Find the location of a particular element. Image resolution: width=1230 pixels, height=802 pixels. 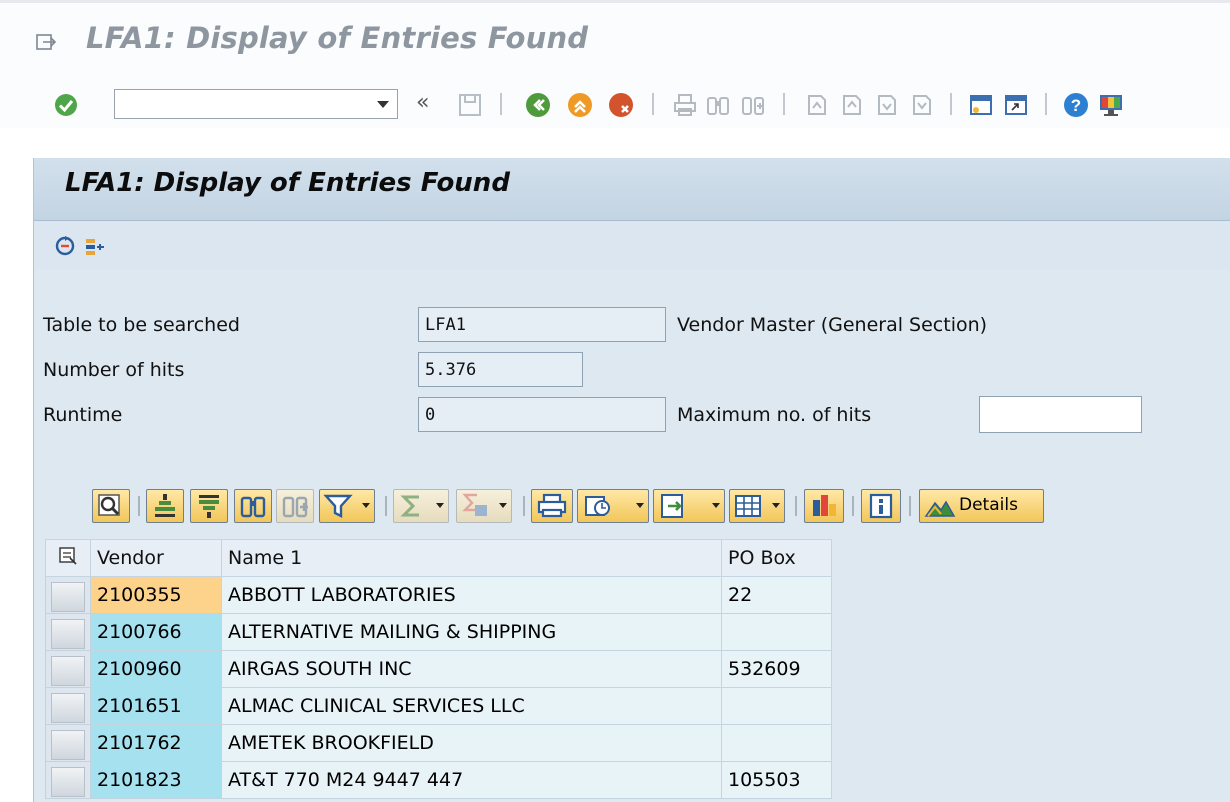

application-toolbar is located at coordinates (632, 245).